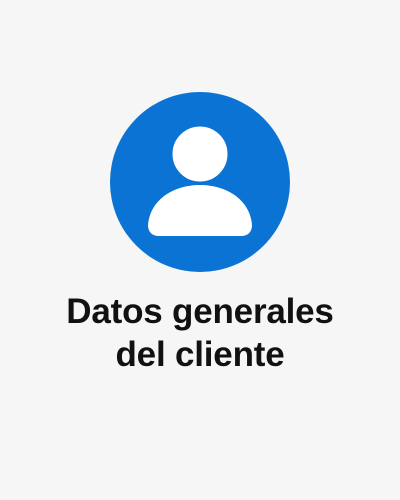 The height and width of the screenshot is (500, 400). I want to click on card-title-line-2: del cliente, so click(200, 354).